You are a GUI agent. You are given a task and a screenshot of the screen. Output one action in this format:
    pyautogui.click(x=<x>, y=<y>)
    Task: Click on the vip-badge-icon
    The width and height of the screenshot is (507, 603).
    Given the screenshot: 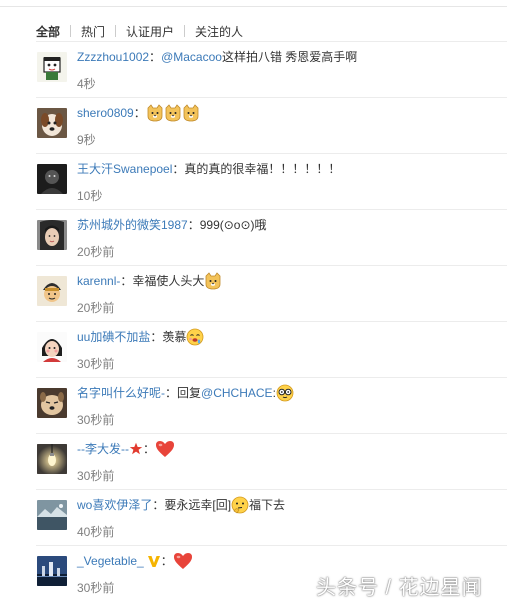 What is the action you would take?
    pyautogui.click(x=154, y=561)
    